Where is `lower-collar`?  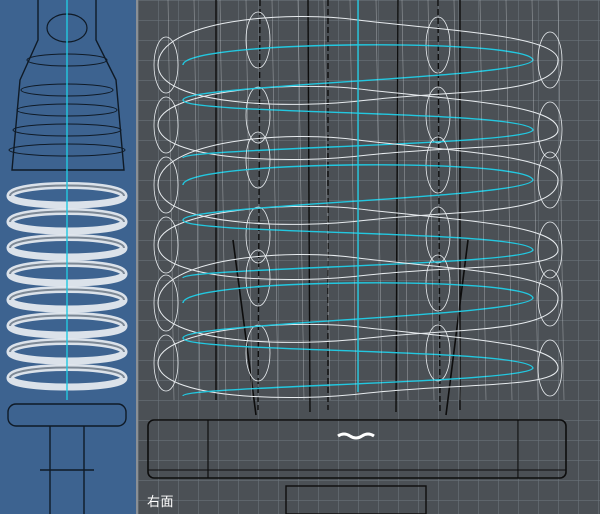 lower-collar is located at coordinates (67, 415).